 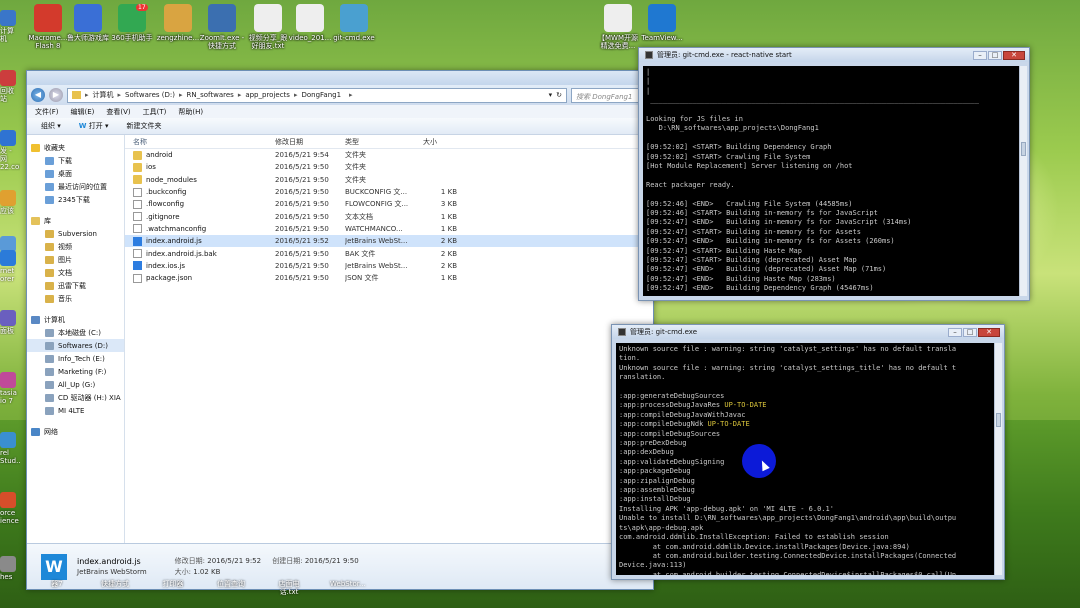 What do you see at coordinates (75, 259) in the screenshot?
I see `nav-item: 图片` at bounding box center [75, 259].